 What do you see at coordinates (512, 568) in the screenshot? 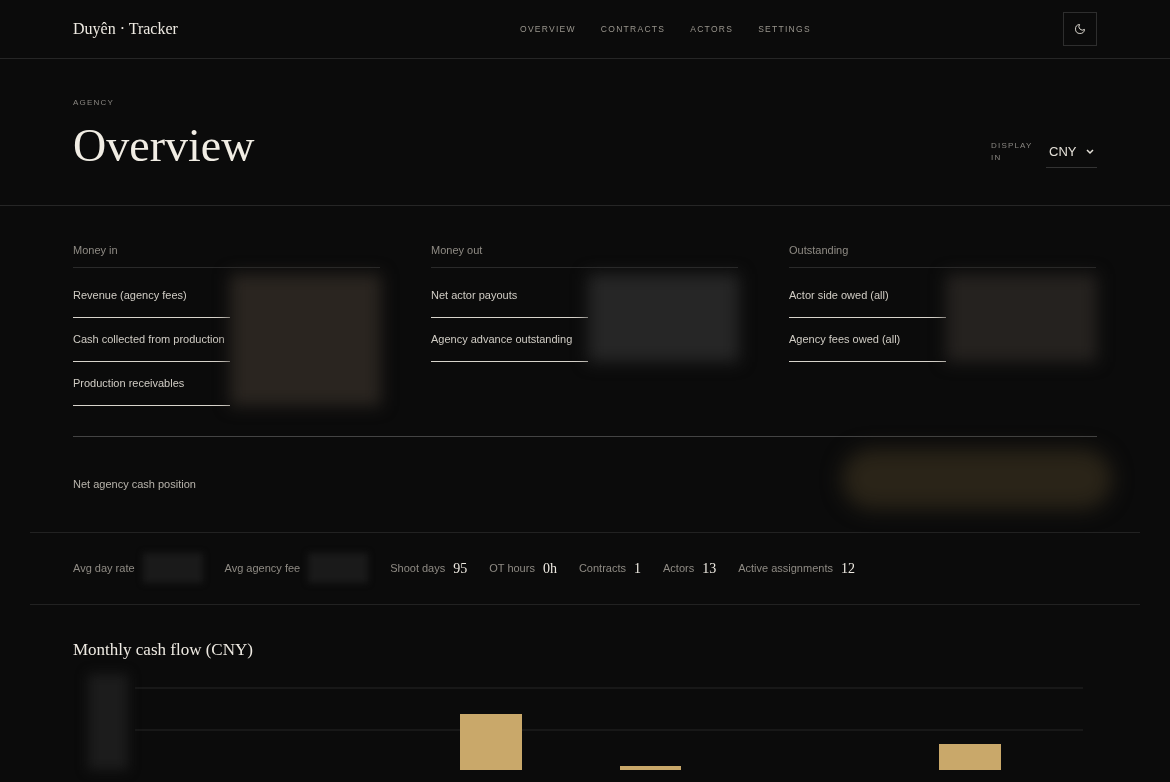
I see `stat-label: OT hours` at bounding box center [512, 568].